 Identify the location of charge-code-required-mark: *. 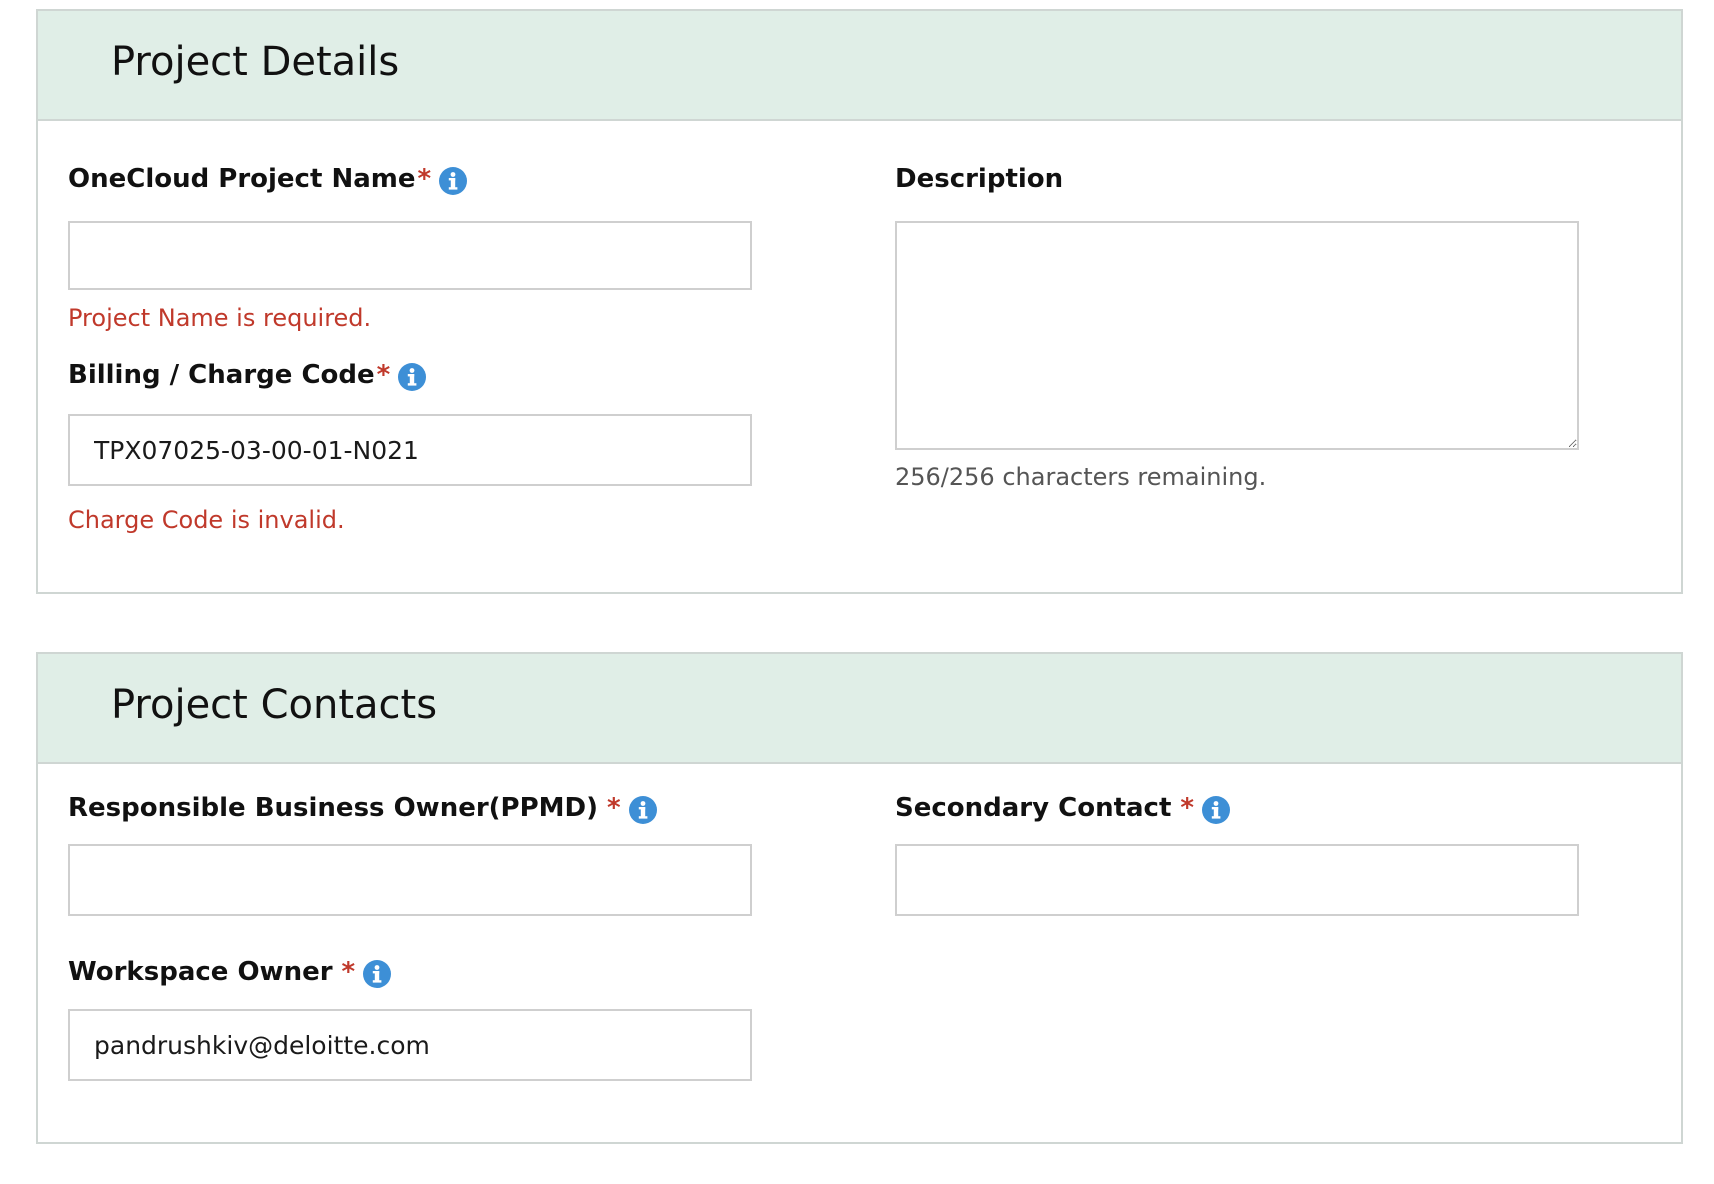
(383, 375).